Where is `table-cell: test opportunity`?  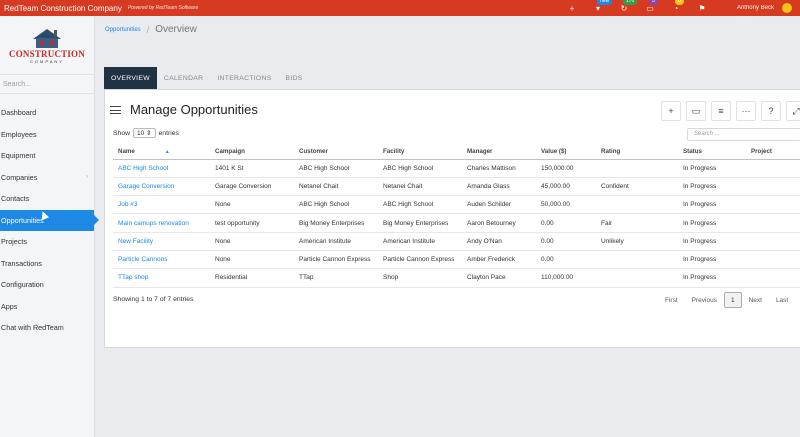 table-cell: test opportunity is located at coordinates (252, 223).